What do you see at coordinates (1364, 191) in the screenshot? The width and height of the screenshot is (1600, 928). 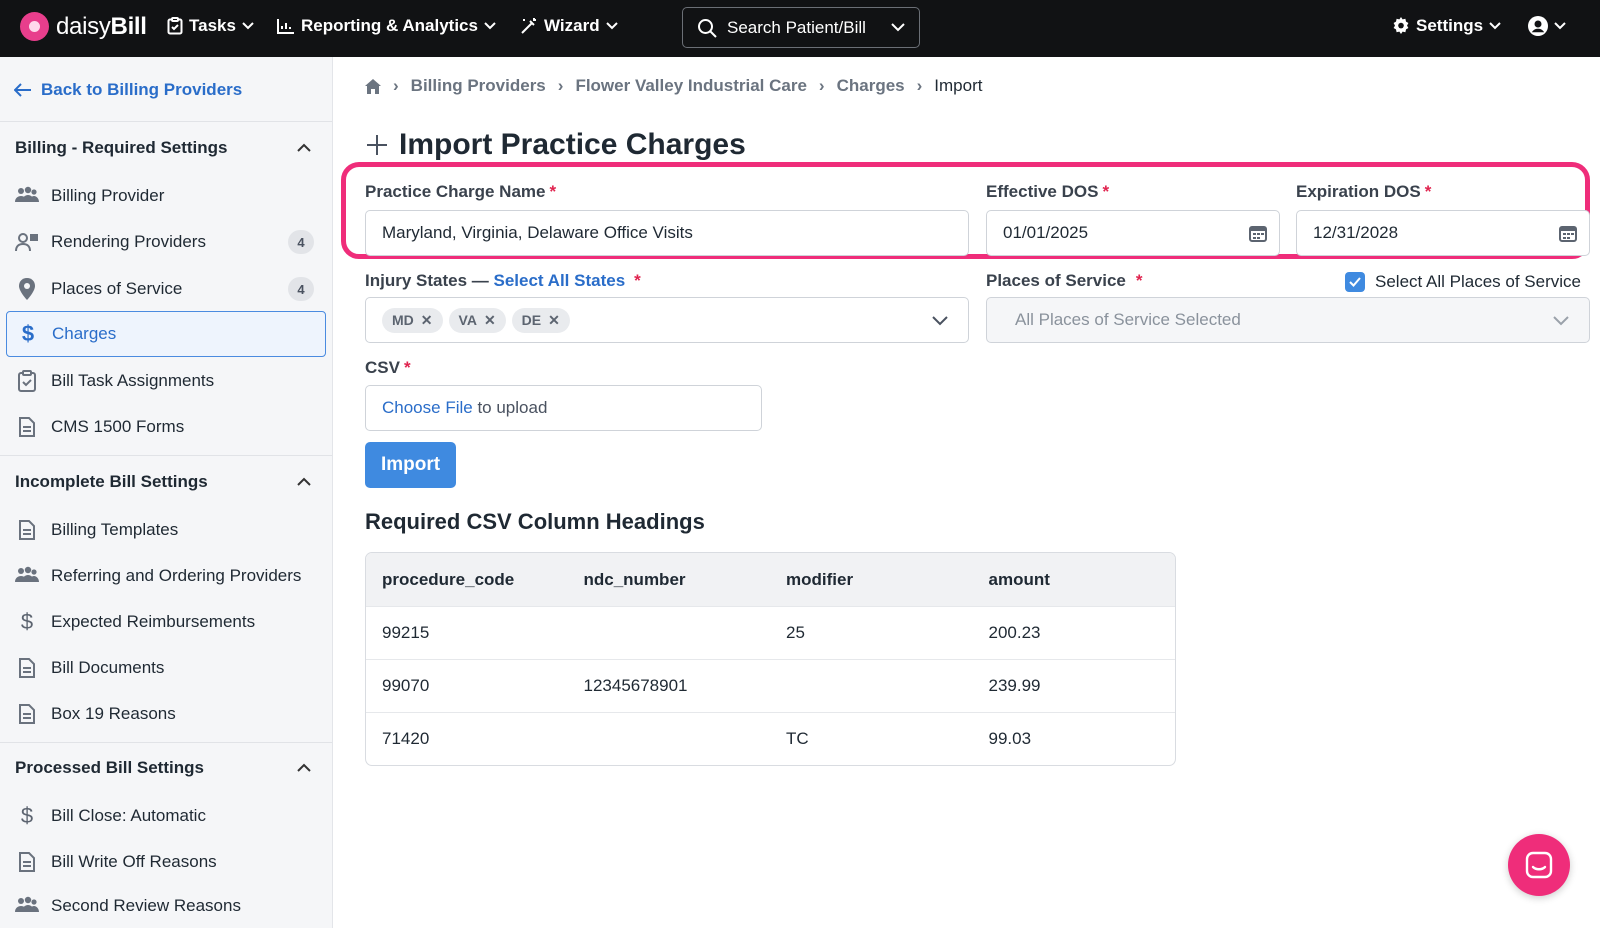 I see `expiration-dos-label: Expiration DOS *` at bounding box center [1364, 191].